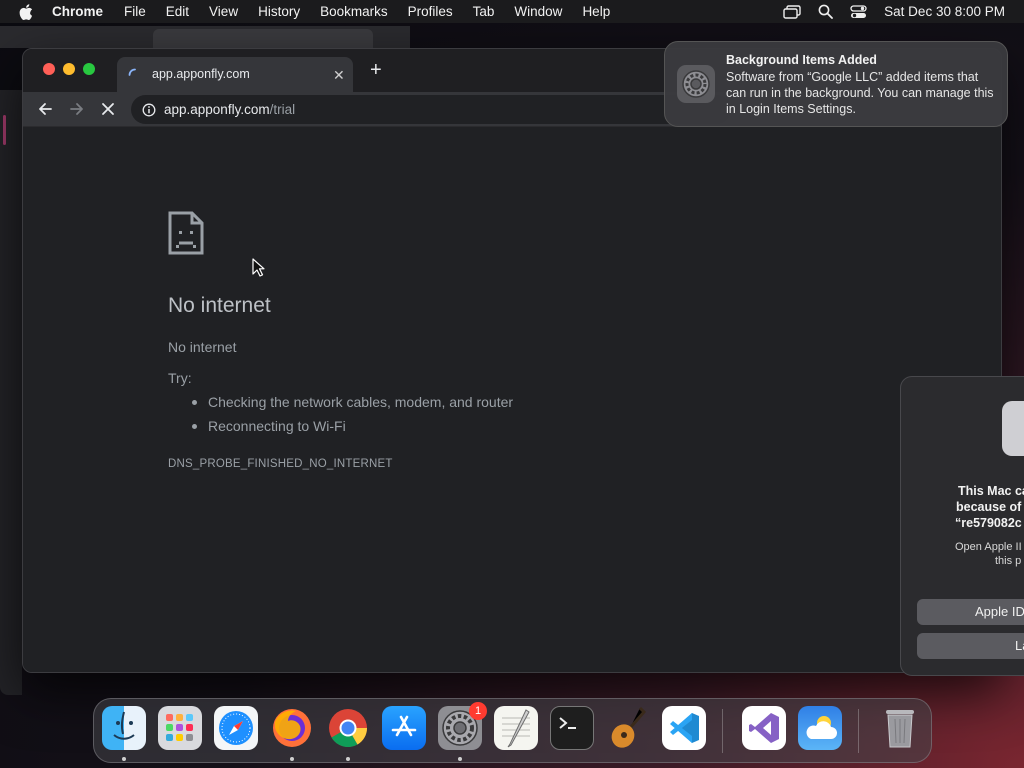 The height and width of the screenshot is (768, 1024). What do you see at coordinates (180, 378) in the screenshot?
I see `error-try-label: Try:` at bounding box center [180, 378].